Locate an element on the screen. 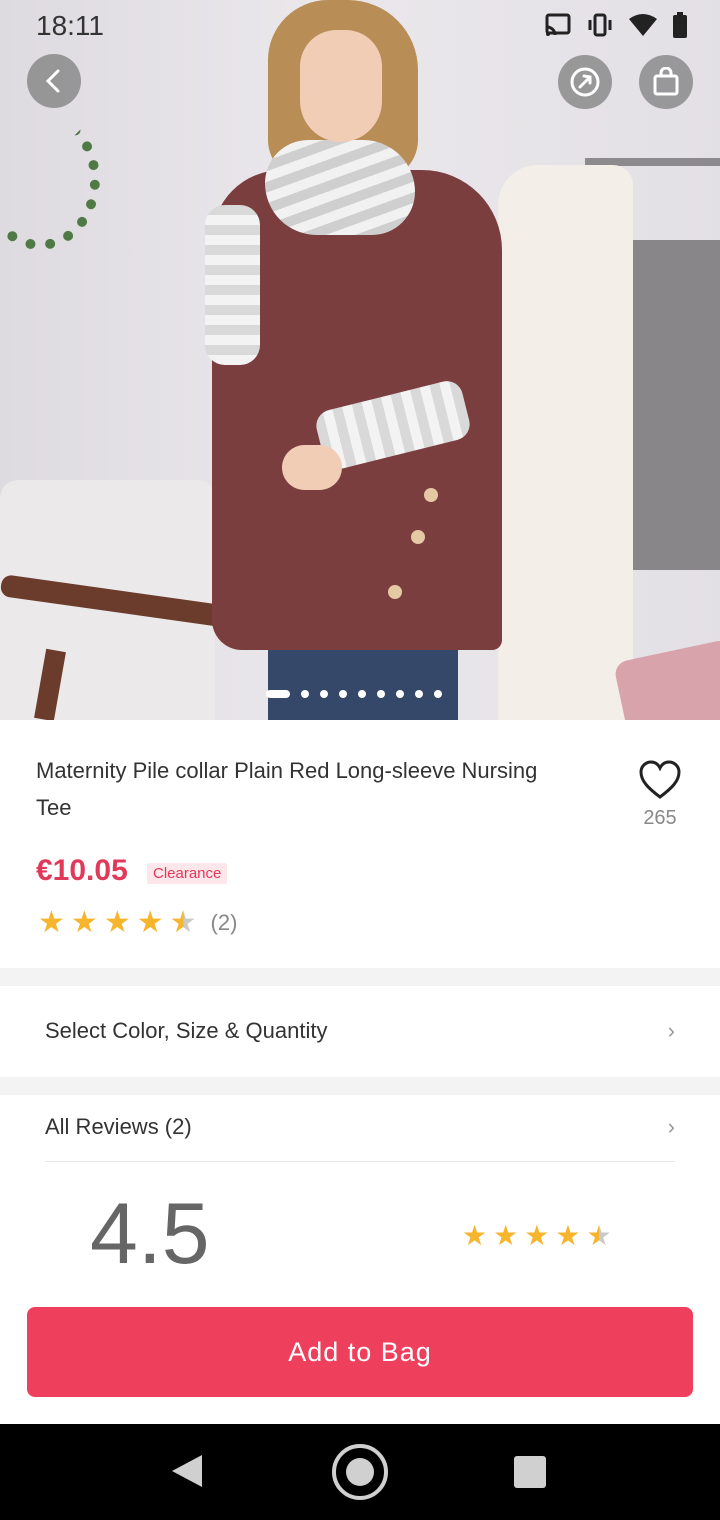 The image size is (720, 1520). back-button is located at coordinates (54, 81).